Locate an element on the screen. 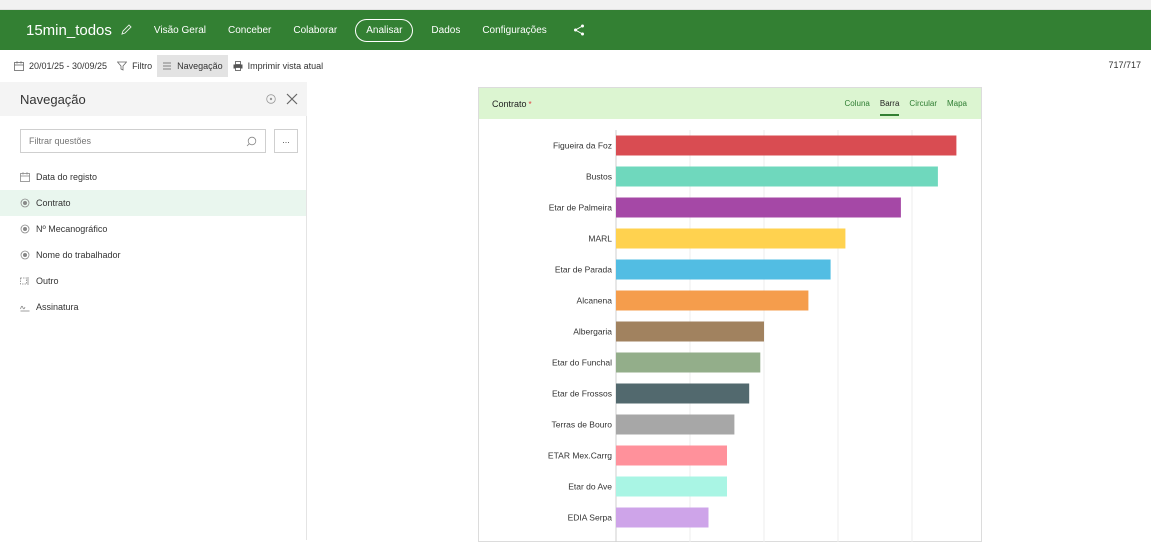 Image resolution: width=1151 pixels, height=542 pixels. navigation-panel-title: Navegação is located at coordinates (53, 99).